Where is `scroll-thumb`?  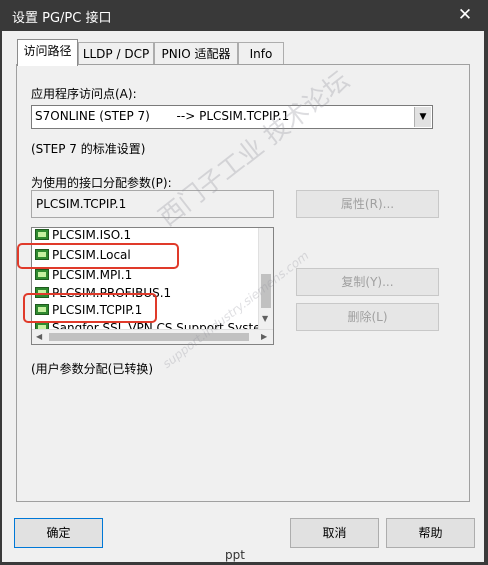 scroll-thumb is located at coordinates (149, 337).